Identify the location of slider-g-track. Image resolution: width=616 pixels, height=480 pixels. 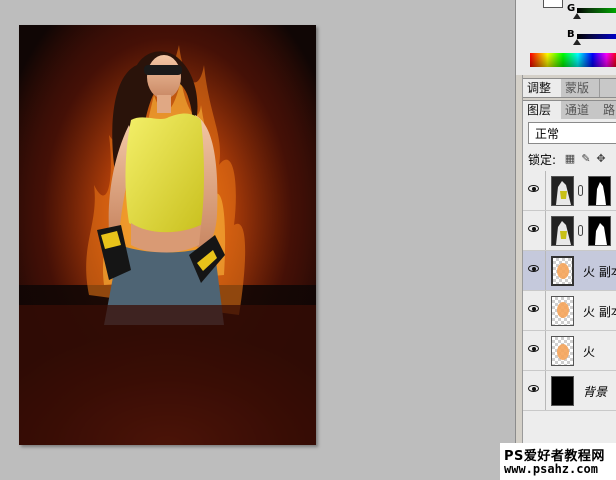
(596, 10).